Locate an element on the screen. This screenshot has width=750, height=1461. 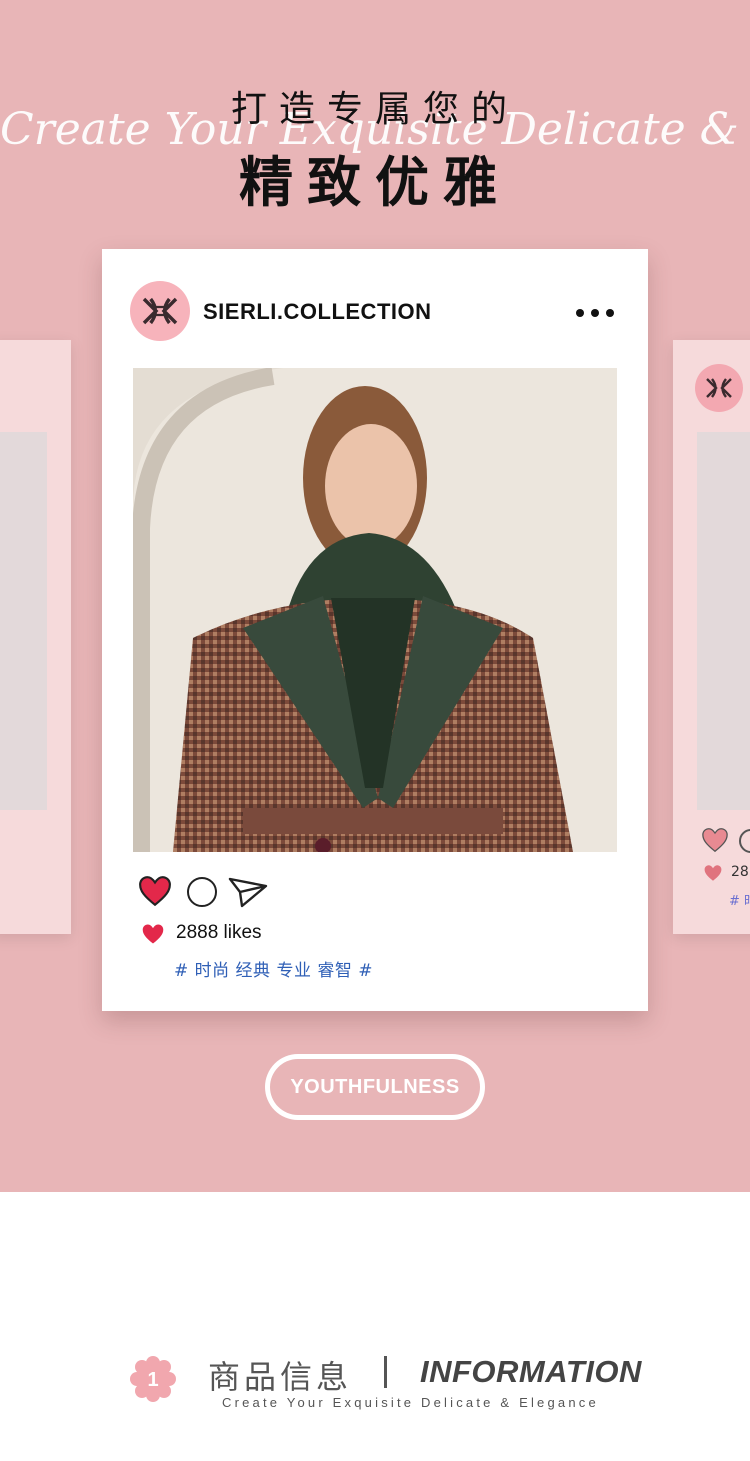
section-number: 1 is located at coordinates (152, 1380).